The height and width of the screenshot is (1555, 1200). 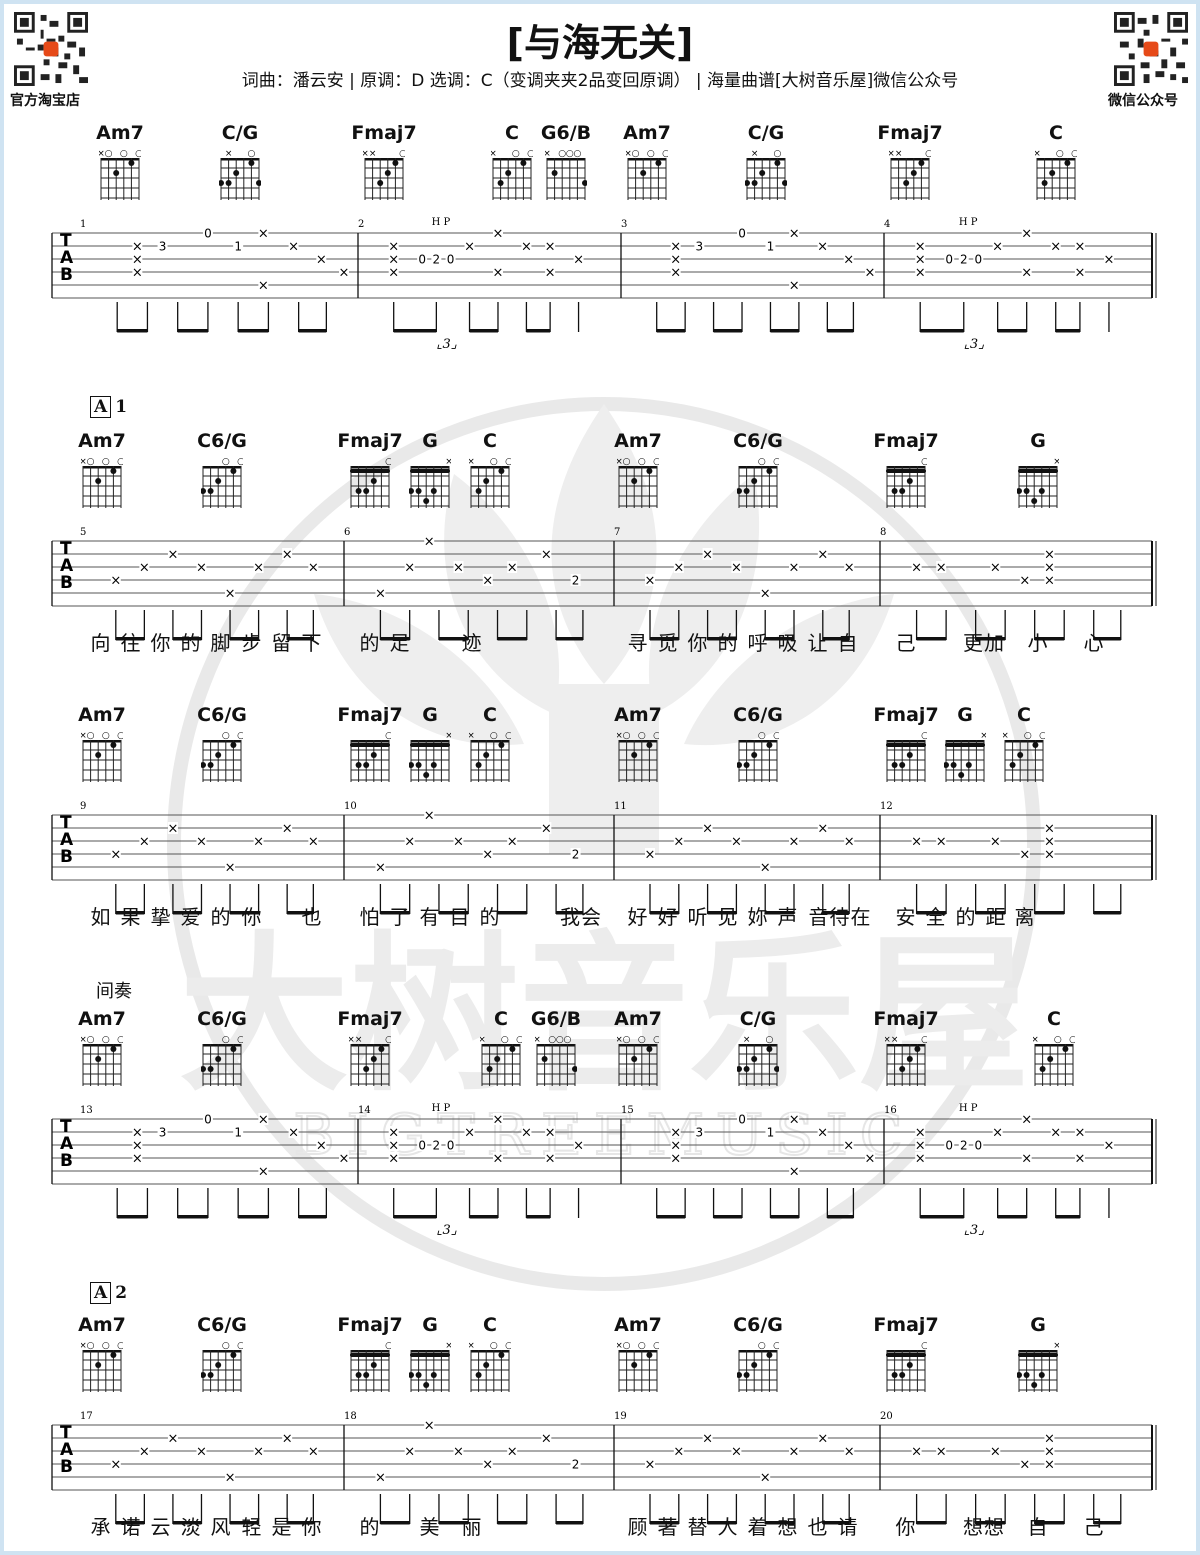 What do you see at coordinates (83, 224) in the screenshot?
I see `measure-number: 1` at bounding box center [83, 224].